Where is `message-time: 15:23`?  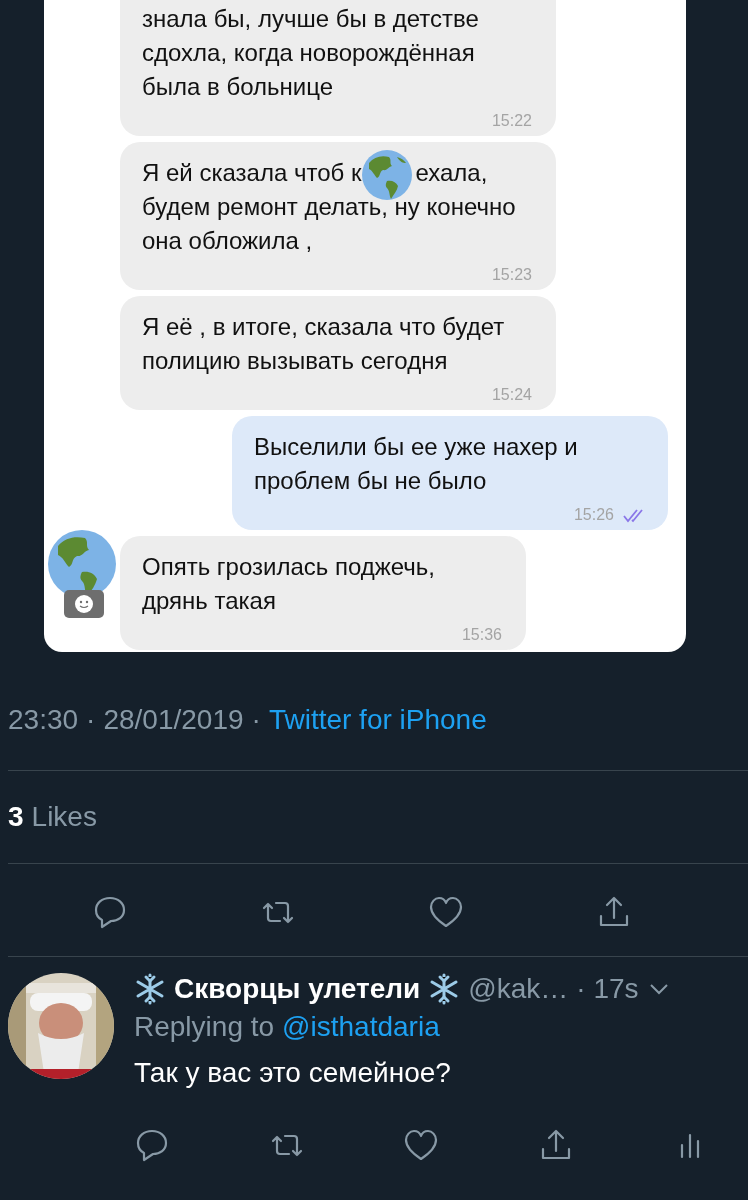 message-time: 15:23 is located at coordinates (511, 275).